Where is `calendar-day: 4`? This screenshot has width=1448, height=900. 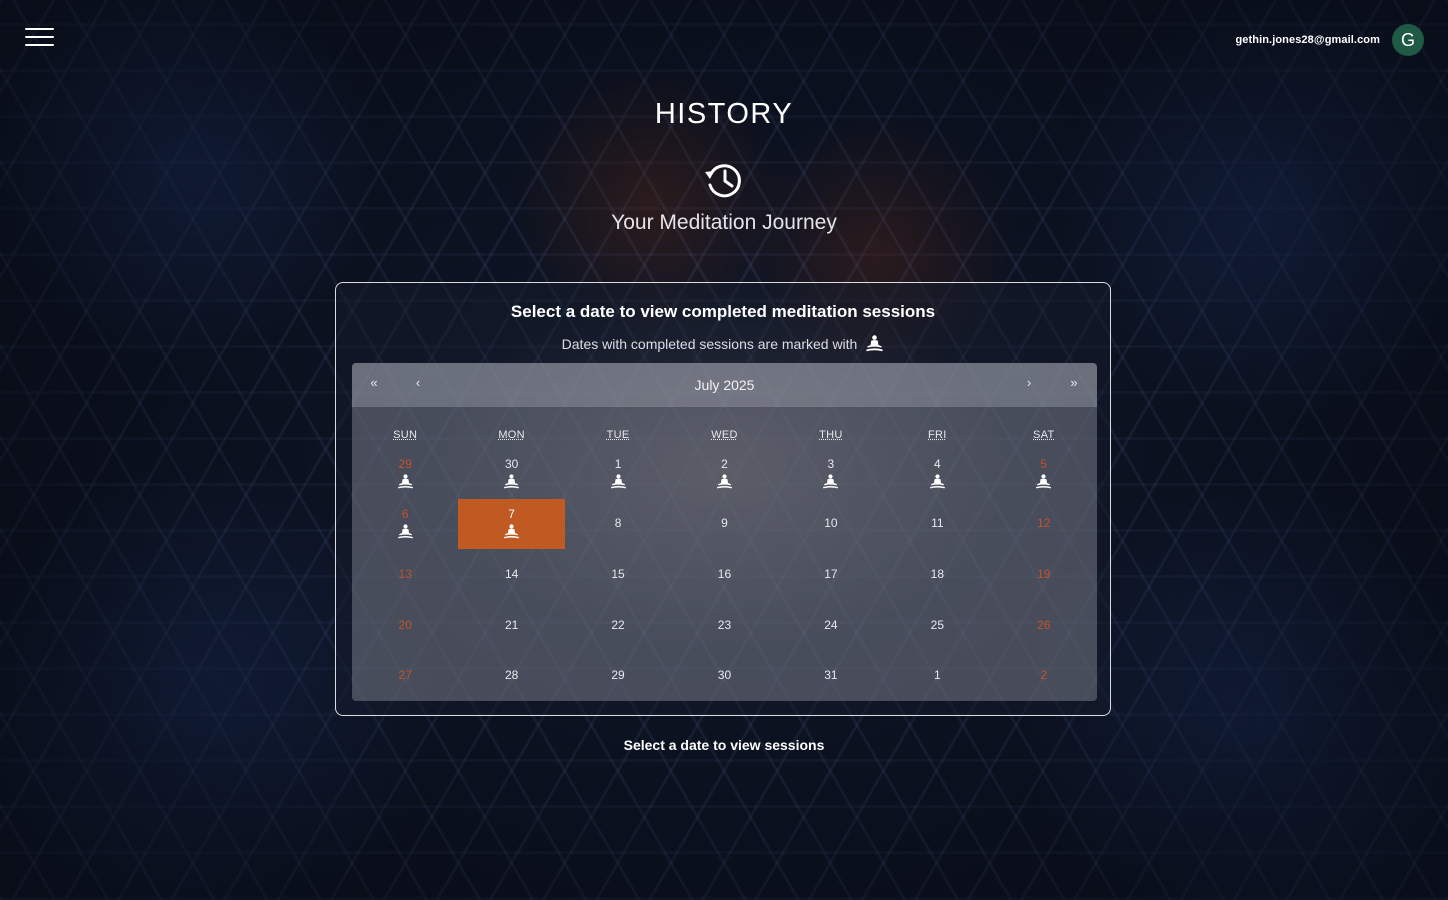
calendar-day: 4 is located at coordinates (937, 473).